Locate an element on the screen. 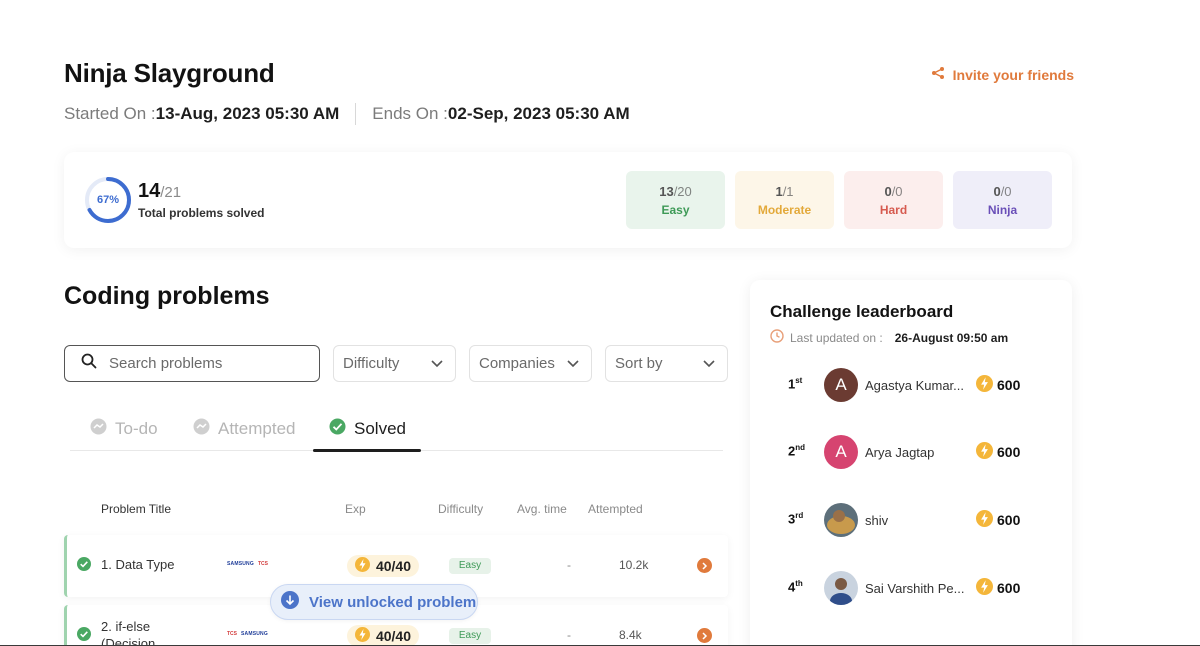  leaderboard-entry: 3rd shiv 600 is located at coordinates (918, 520).